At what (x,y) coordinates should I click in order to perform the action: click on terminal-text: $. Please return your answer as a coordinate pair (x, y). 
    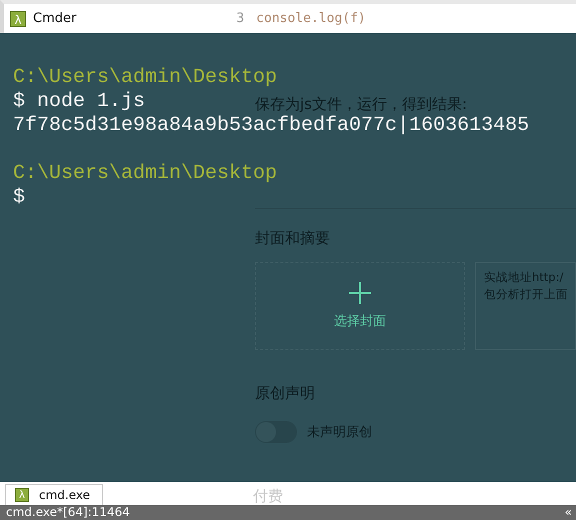
    Looking at the image, I should click on (19, 197).